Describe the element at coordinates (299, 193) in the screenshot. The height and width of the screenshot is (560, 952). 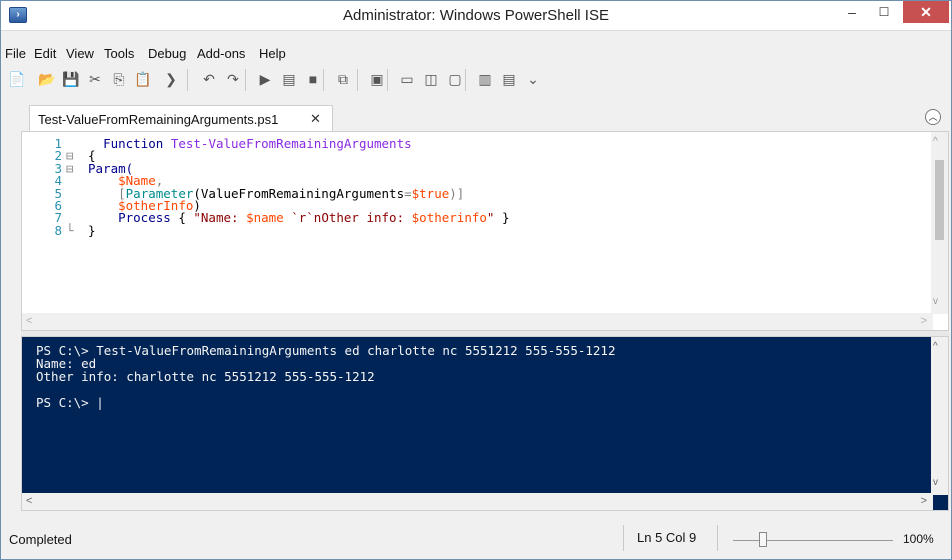
I see `code-token: (ValueFromRemainingArguments` at that location.